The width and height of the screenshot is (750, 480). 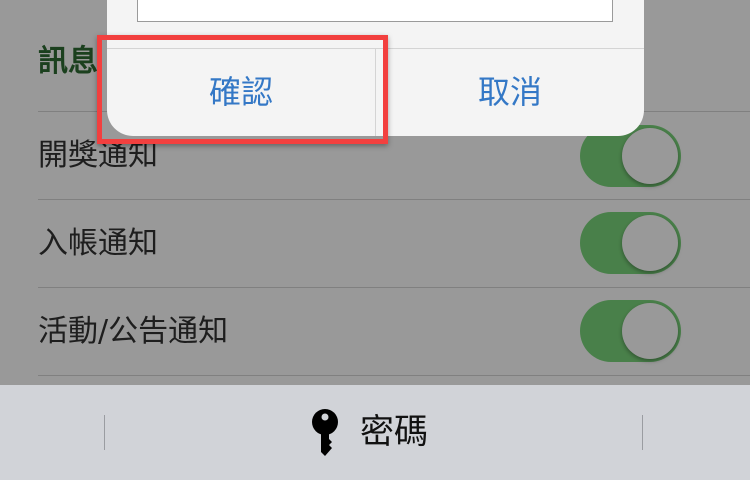 What do you see at coordinates (394, 432) in the screenshot?
I see `password-label: 密碼` at bounding box center [394, 432].